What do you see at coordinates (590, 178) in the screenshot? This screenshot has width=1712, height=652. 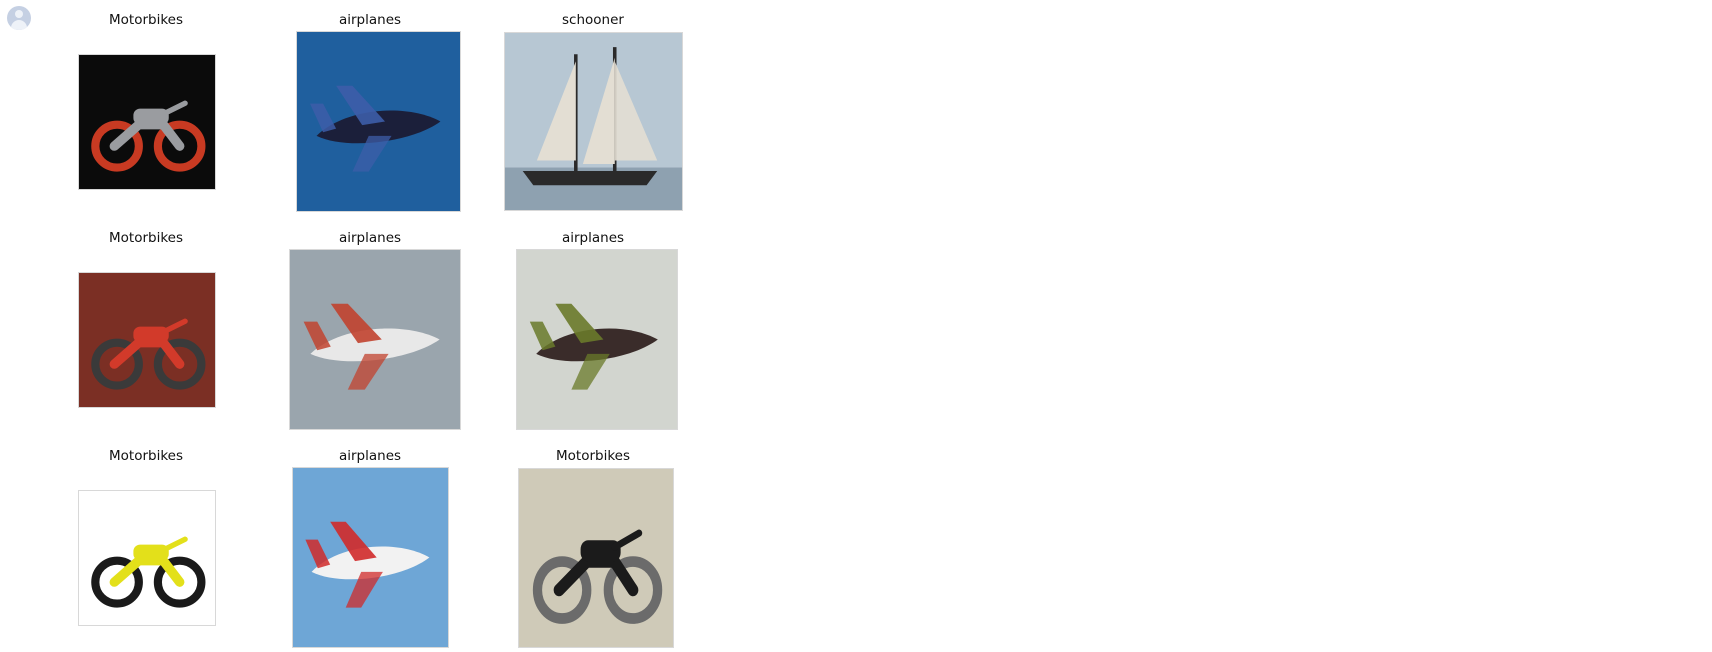 I see `hull` at bounding box center [590, 178].